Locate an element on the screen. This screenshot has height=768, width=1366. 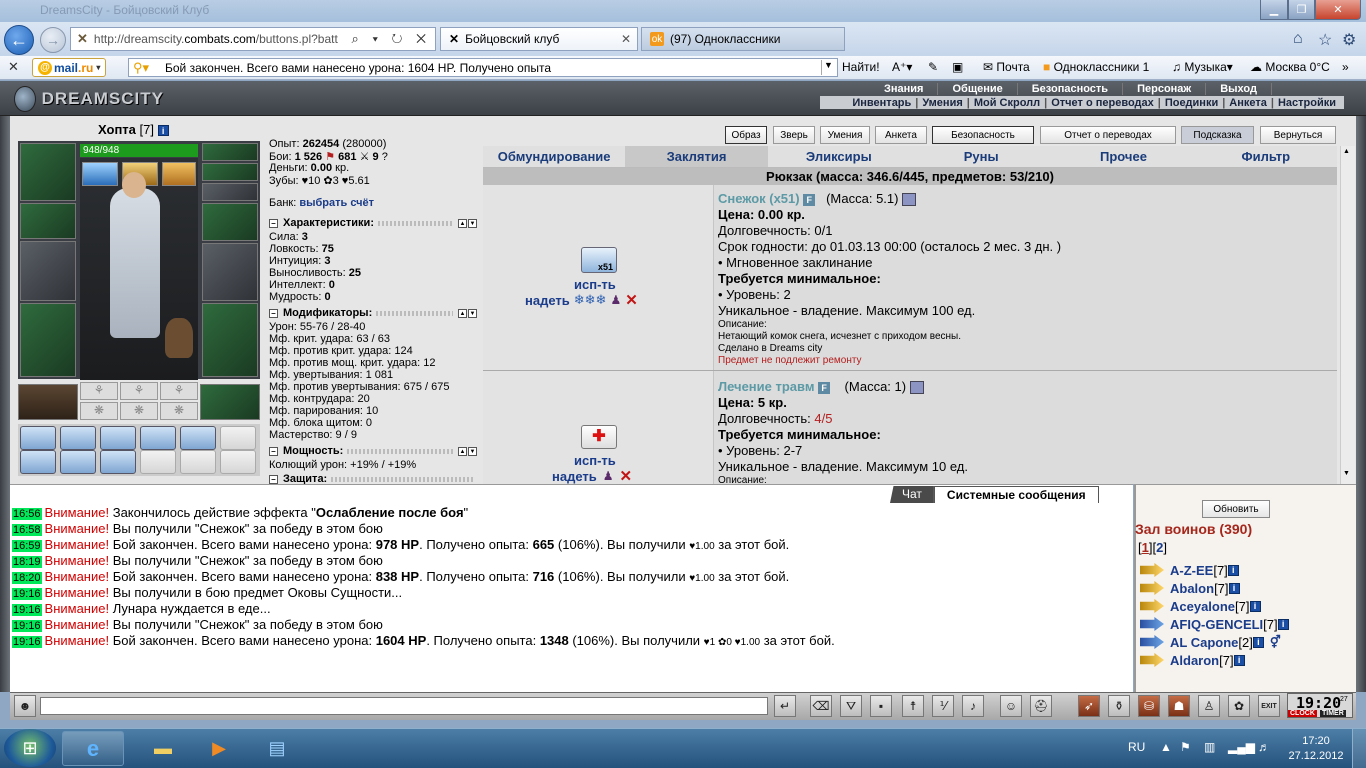
volume-icon: ♬ is located at coordinates (1264, 747).